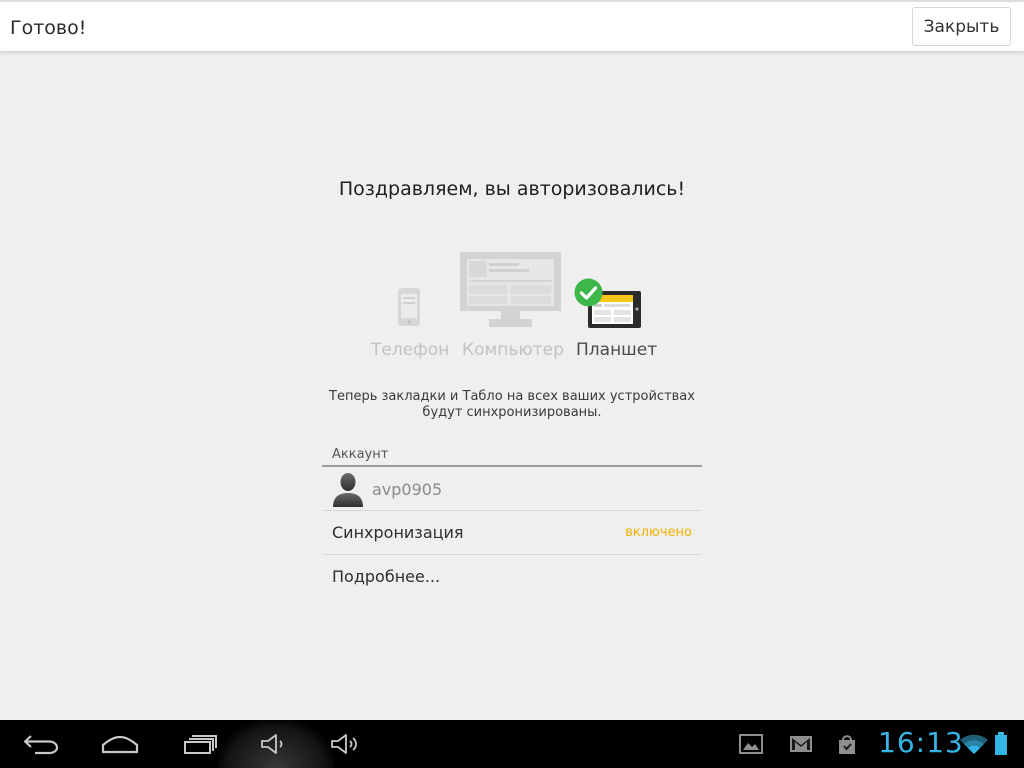 The width and height of the screenshot is (1024, 768). Describe the element at coordinates (48, 28) in the screenshot. I see `action-bar-title: Готово!` at that location.